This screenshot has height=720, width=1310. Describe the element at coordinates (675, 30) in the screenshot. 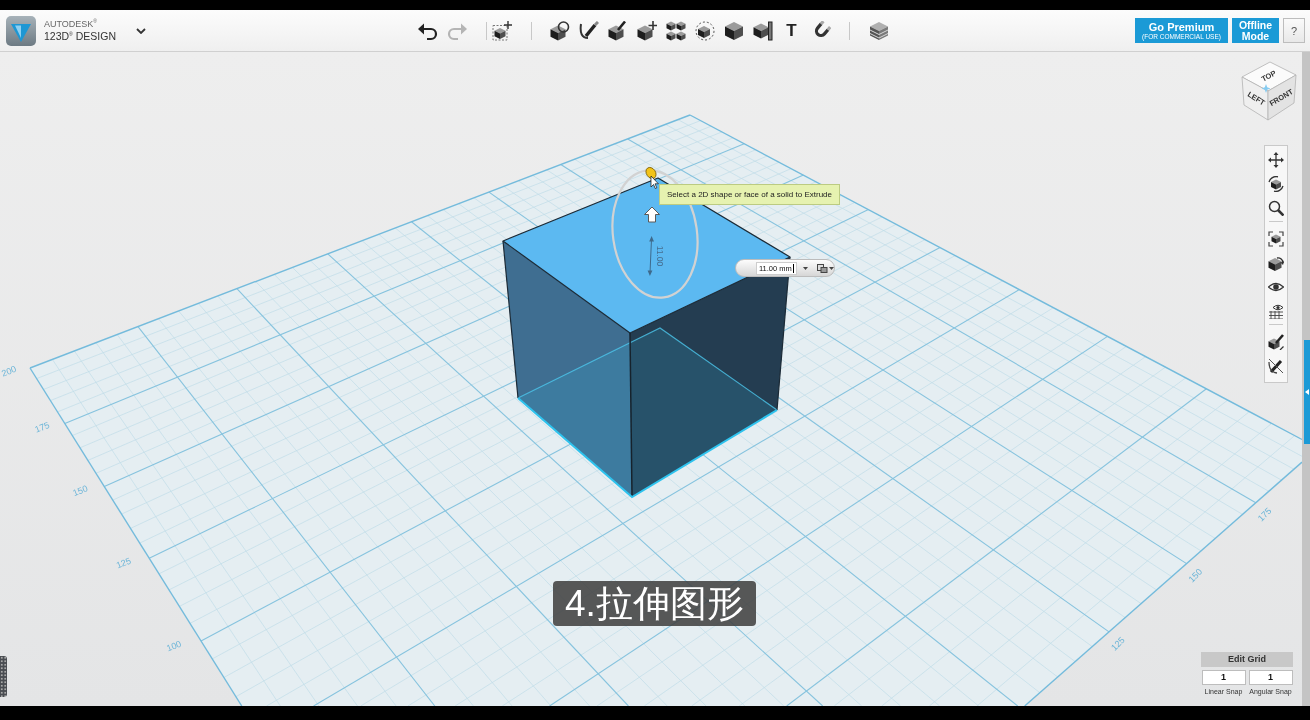

I see `four-cubes-icon` at that location.